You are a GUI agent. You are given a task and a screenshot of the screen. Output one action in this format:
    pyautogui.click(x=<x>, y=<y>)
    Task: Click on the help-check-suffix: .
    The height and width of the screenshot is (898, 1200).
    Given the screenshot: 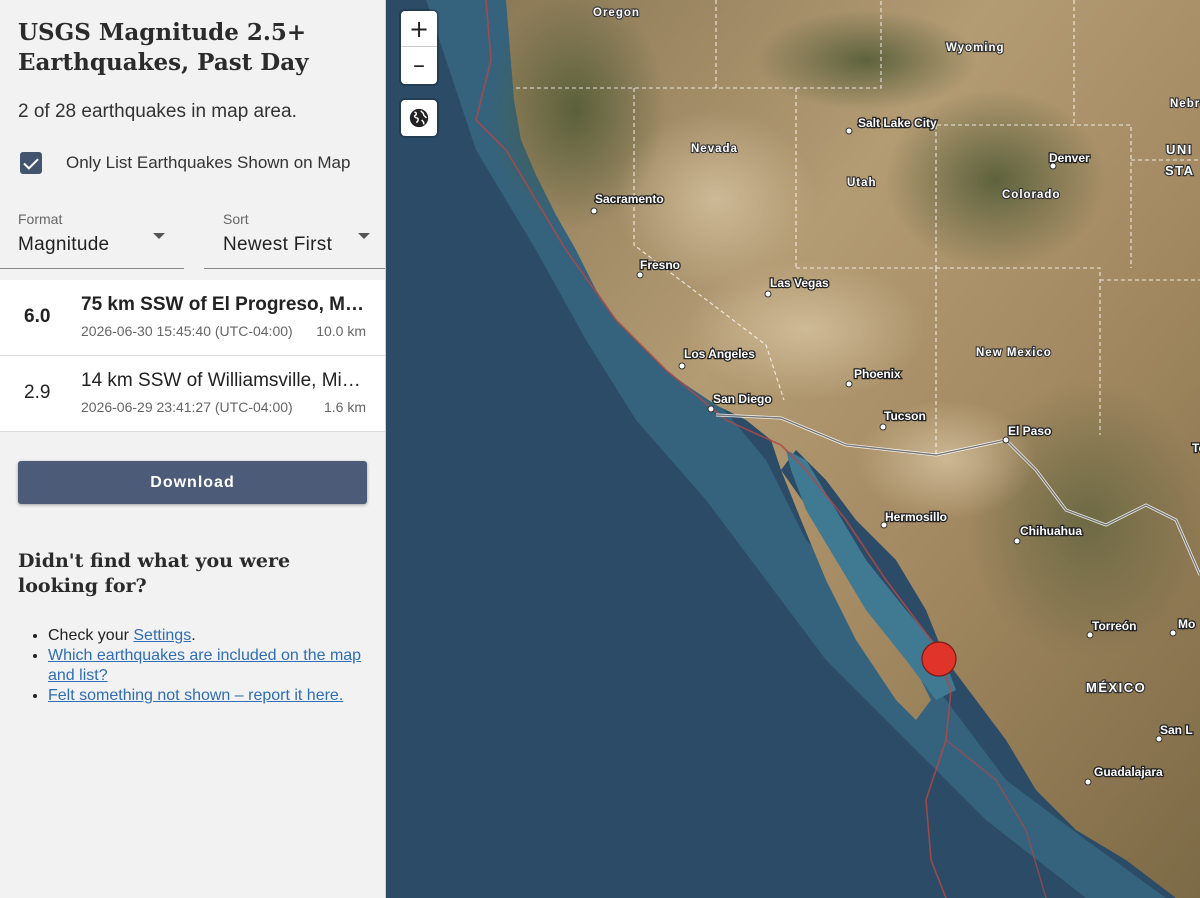 What is the action you would take?
    pyautogui.click(x=193, y=635)
    